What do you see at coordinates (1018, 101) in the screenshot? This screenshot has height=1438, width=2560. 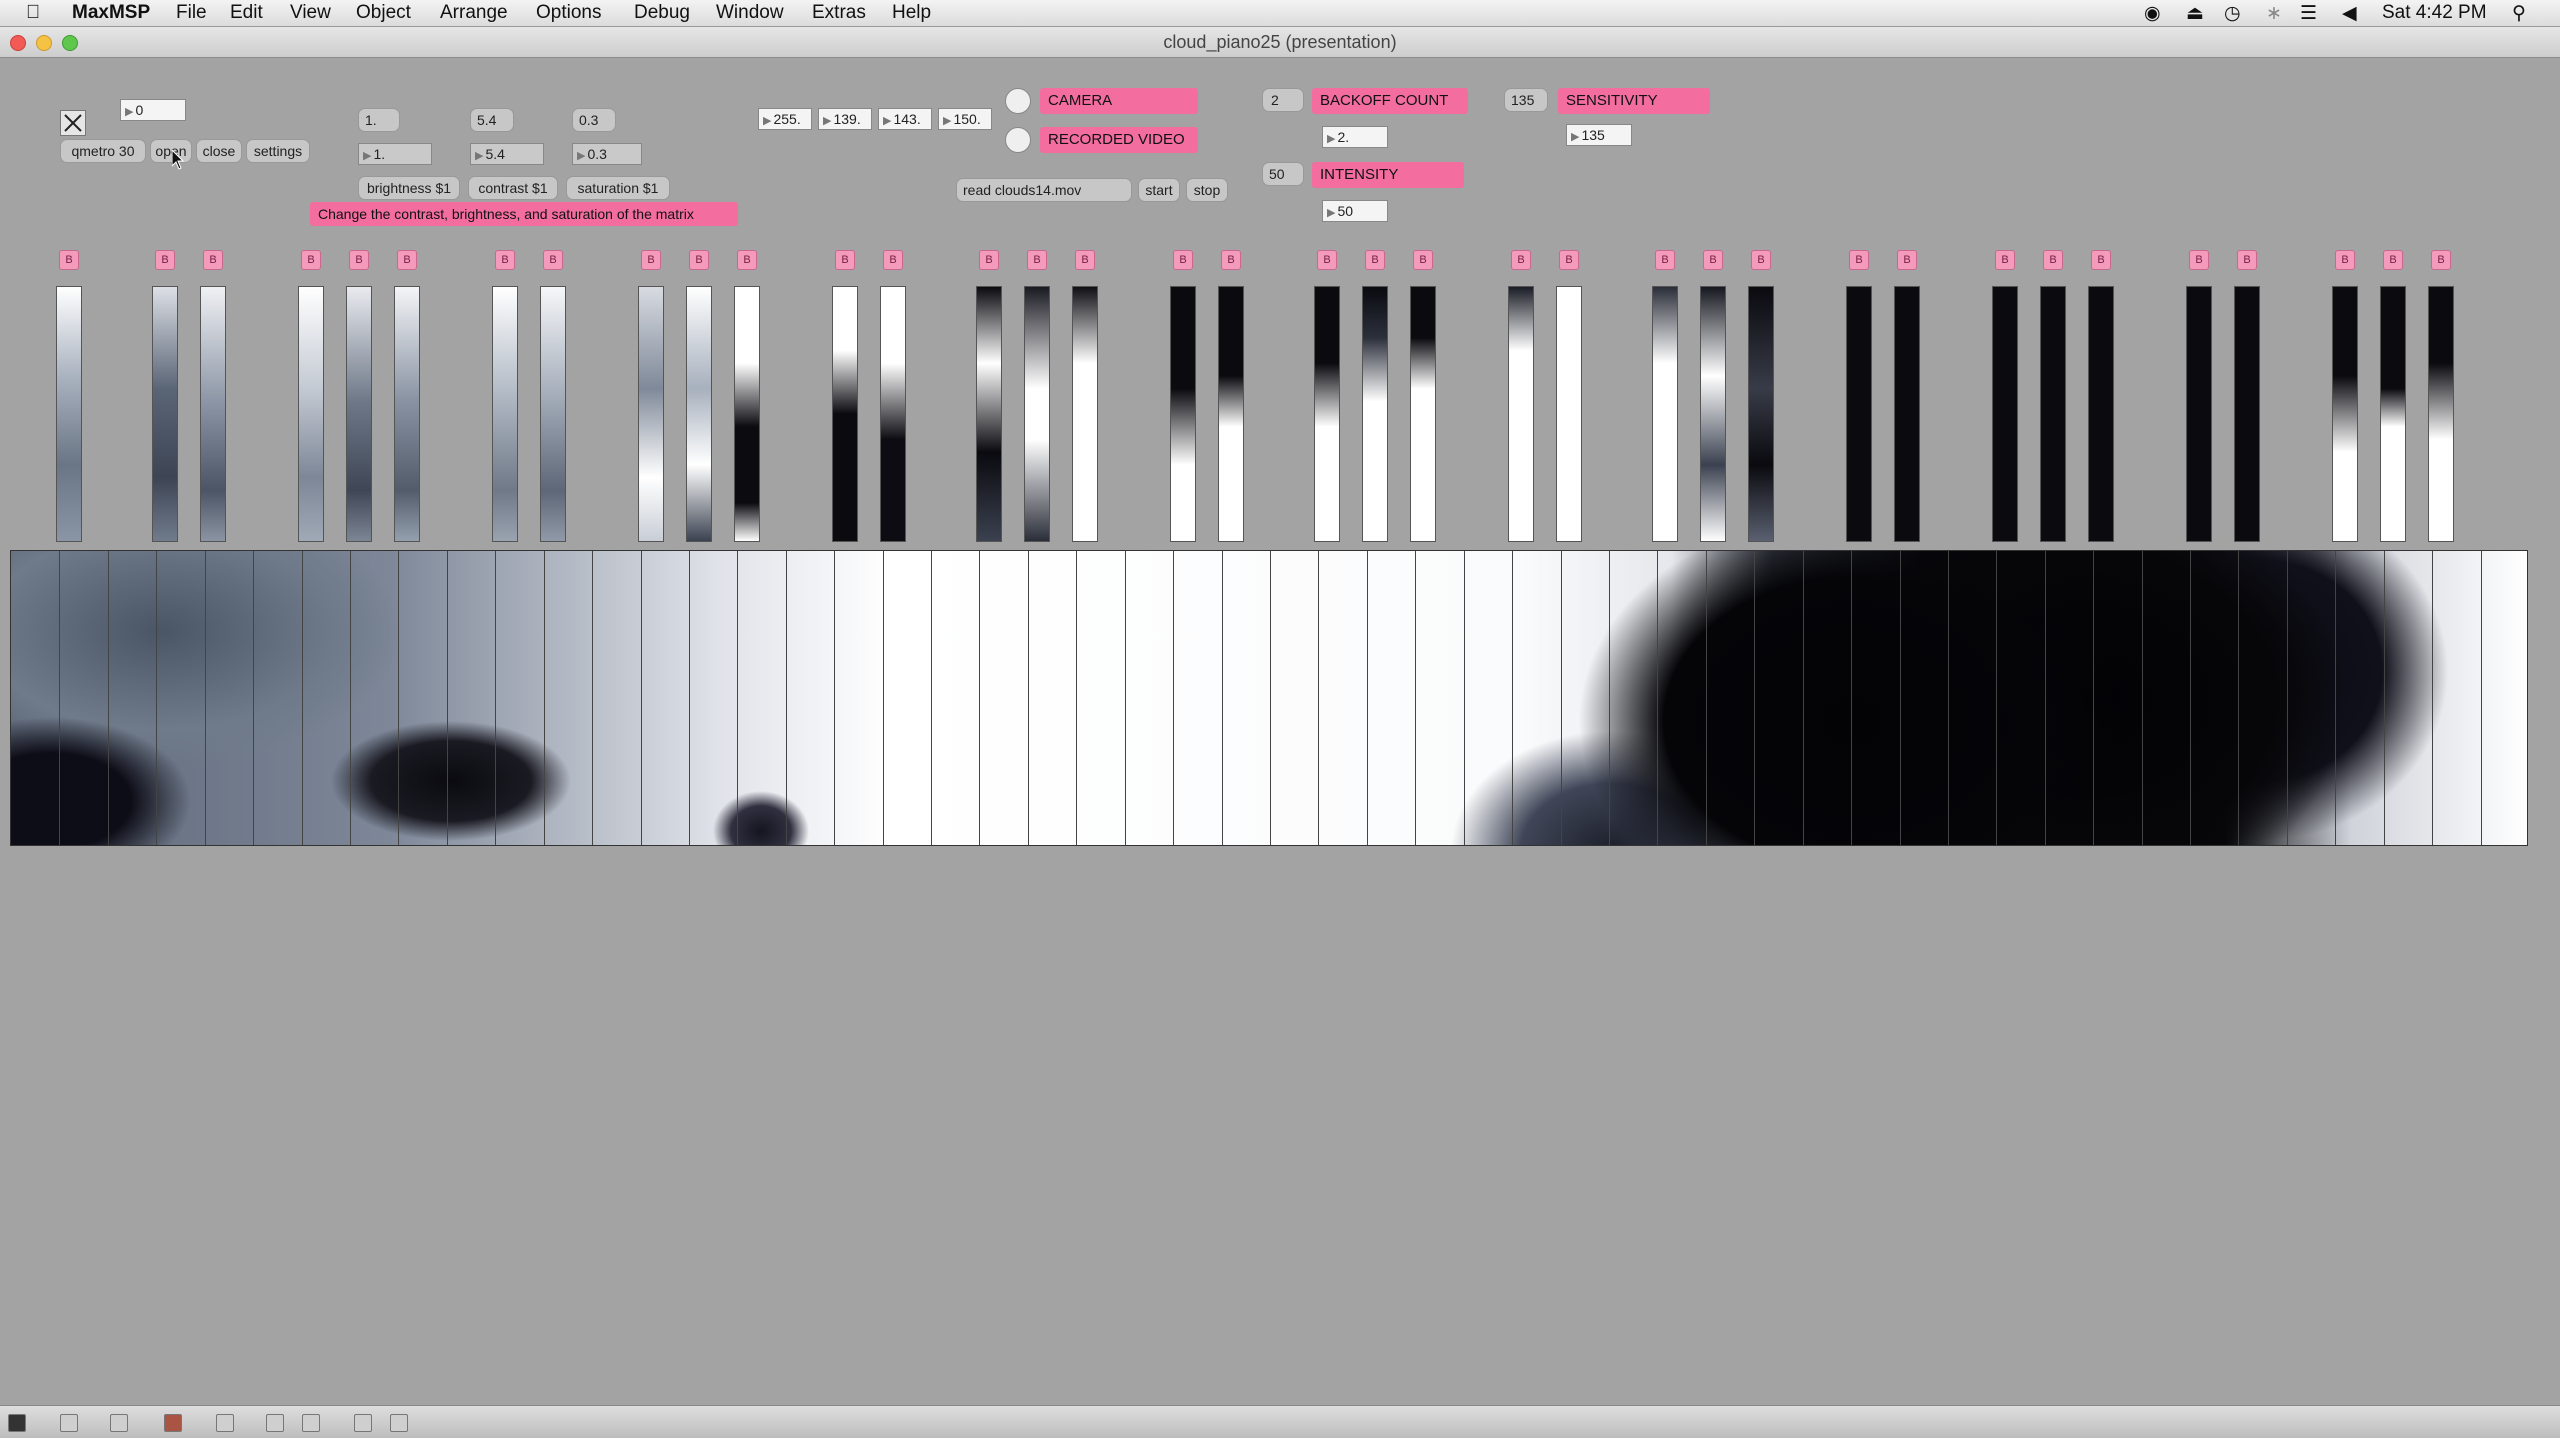 I see `camera-radio` at bounding box center [1018, 101].